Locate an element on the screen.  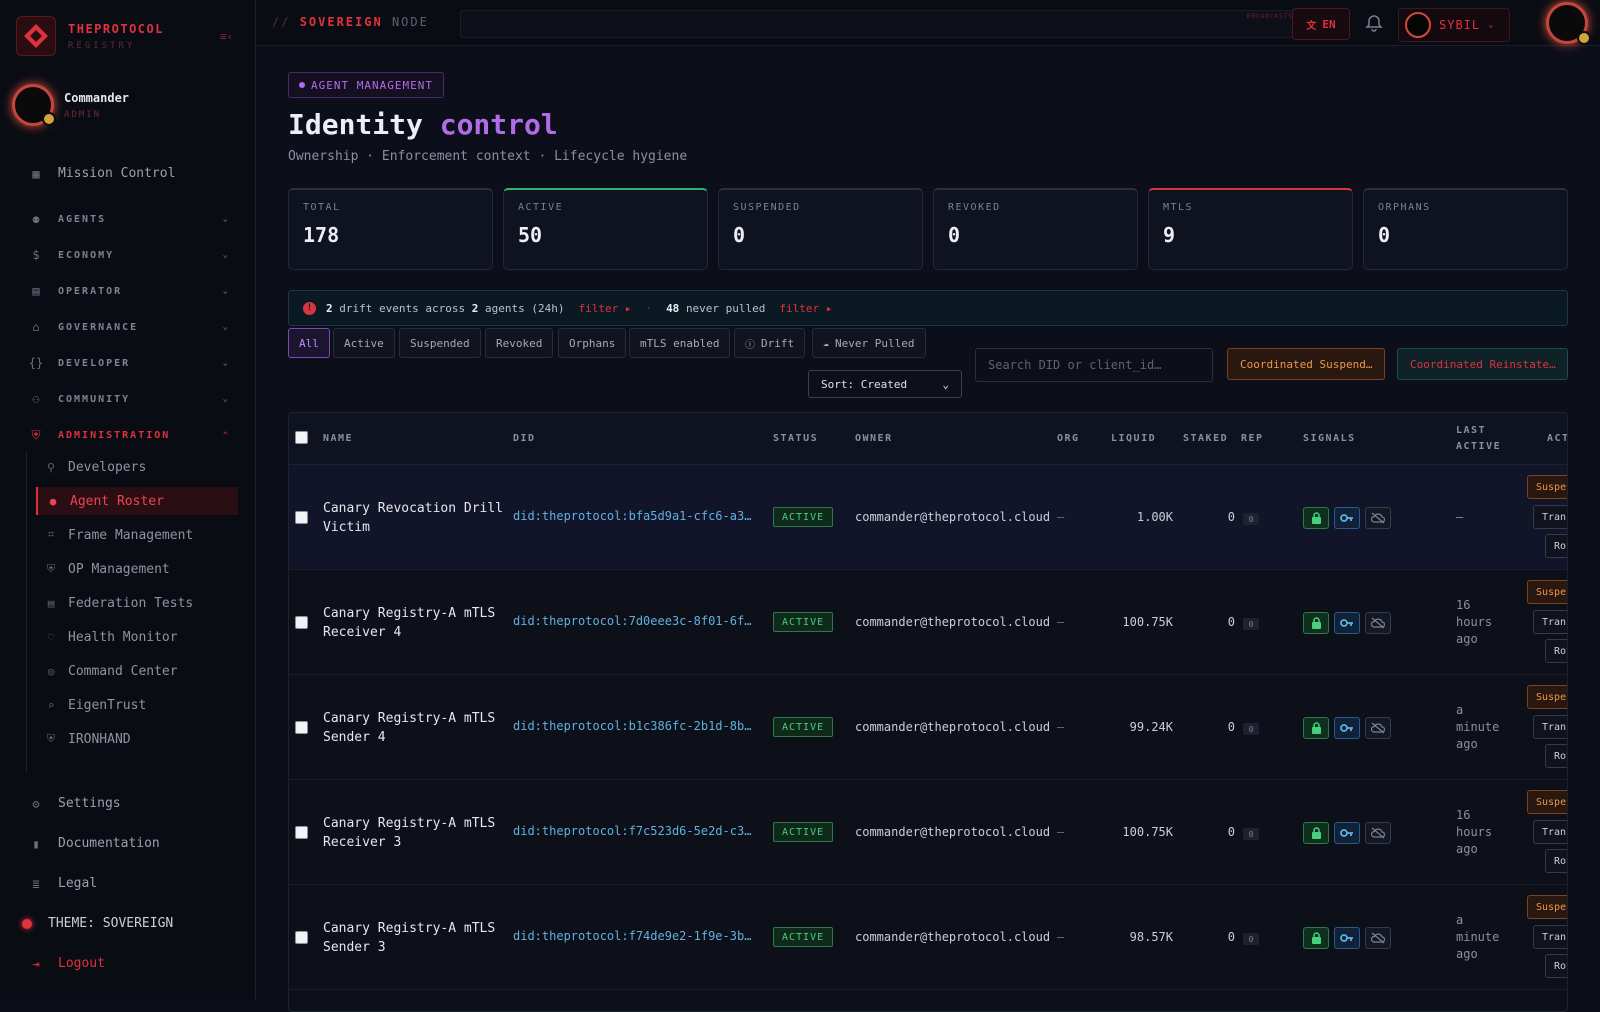
filter-drift: ⓘ Drift is located at coordinates (770, 343).